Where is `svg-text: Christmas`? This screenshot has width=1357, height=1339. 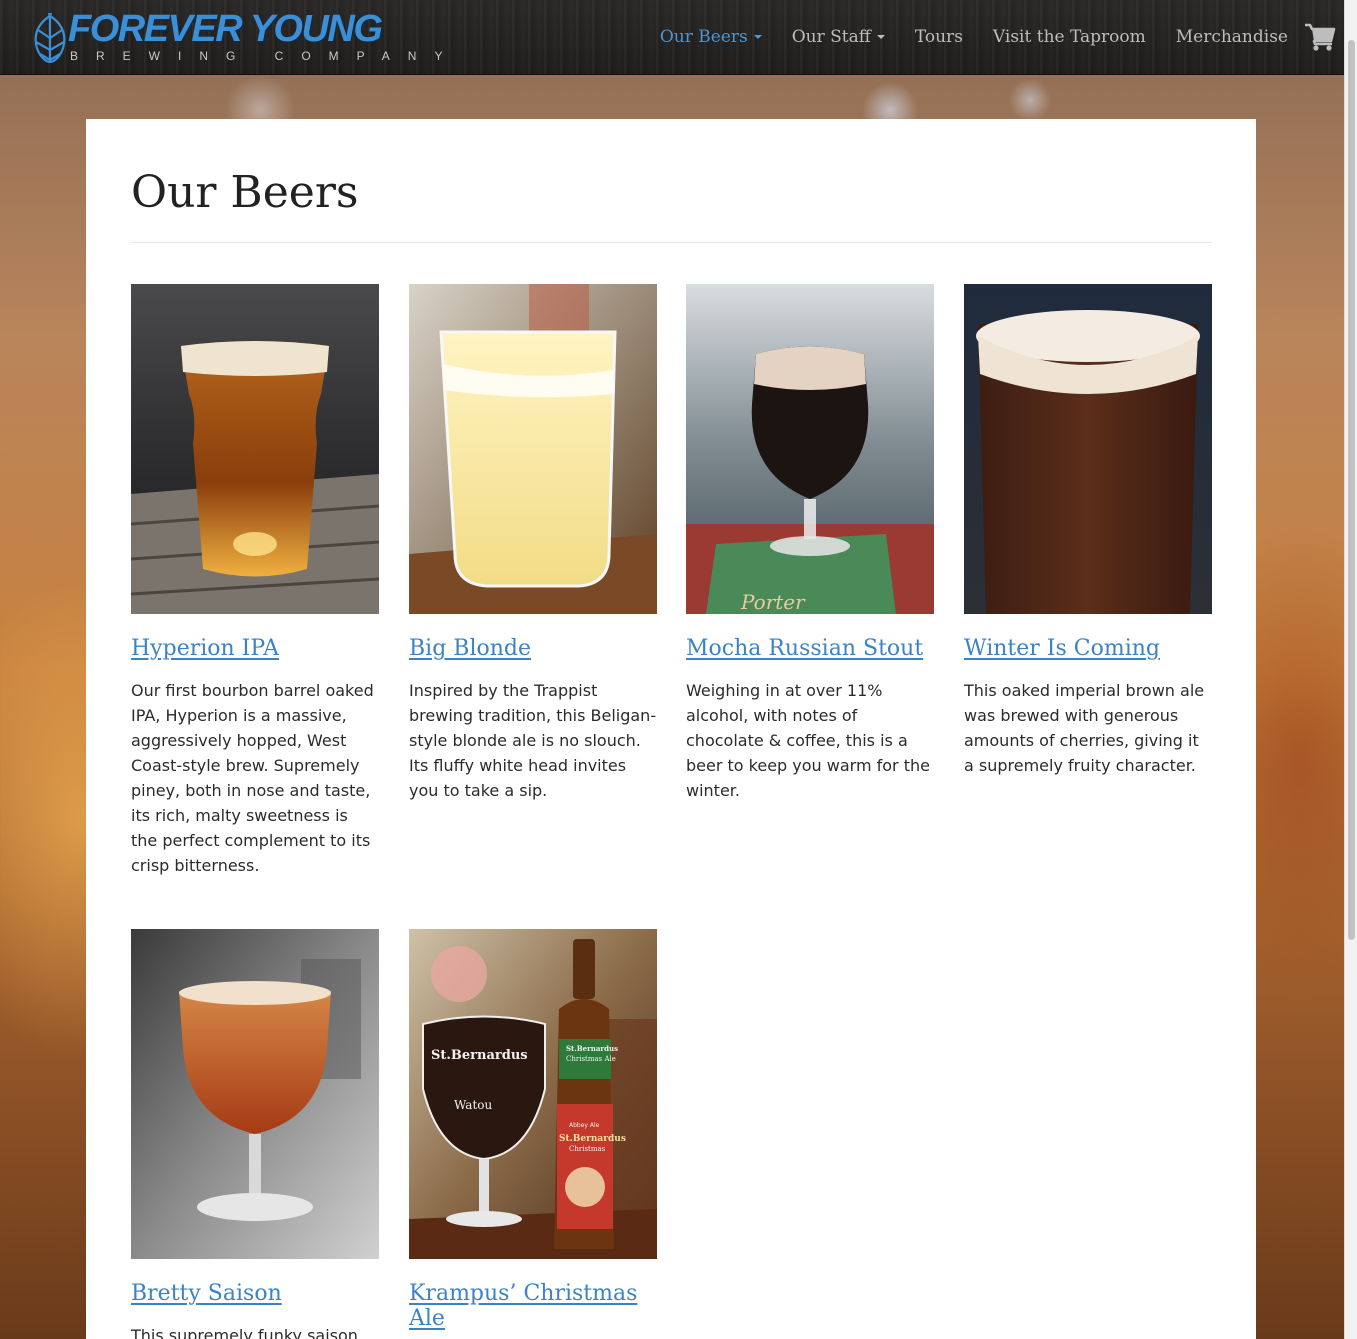
svg-text: Christmas is located at coordinates (587, 1149).